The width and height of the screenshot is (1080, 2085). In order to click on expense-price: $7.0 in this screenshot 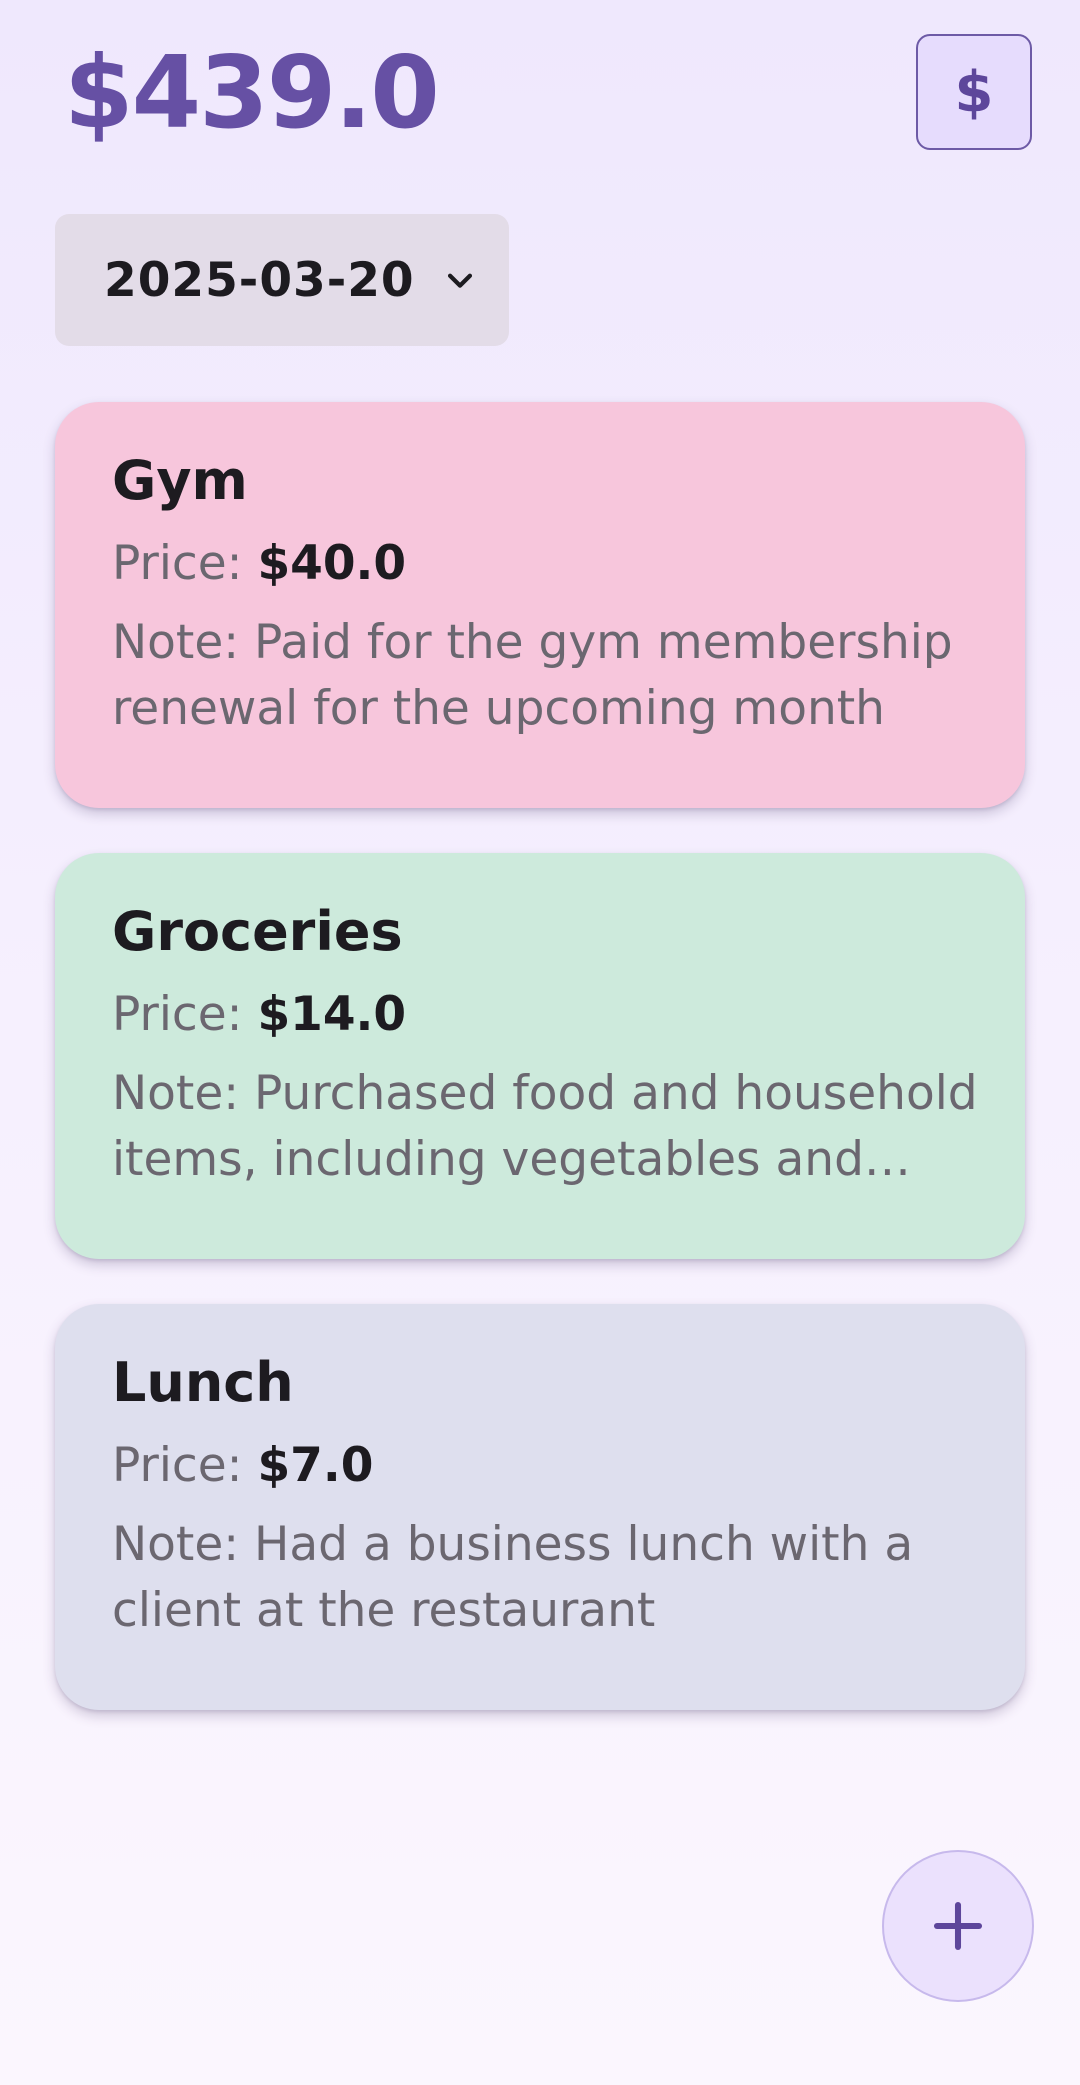, I will do `click(315, 1465)`.